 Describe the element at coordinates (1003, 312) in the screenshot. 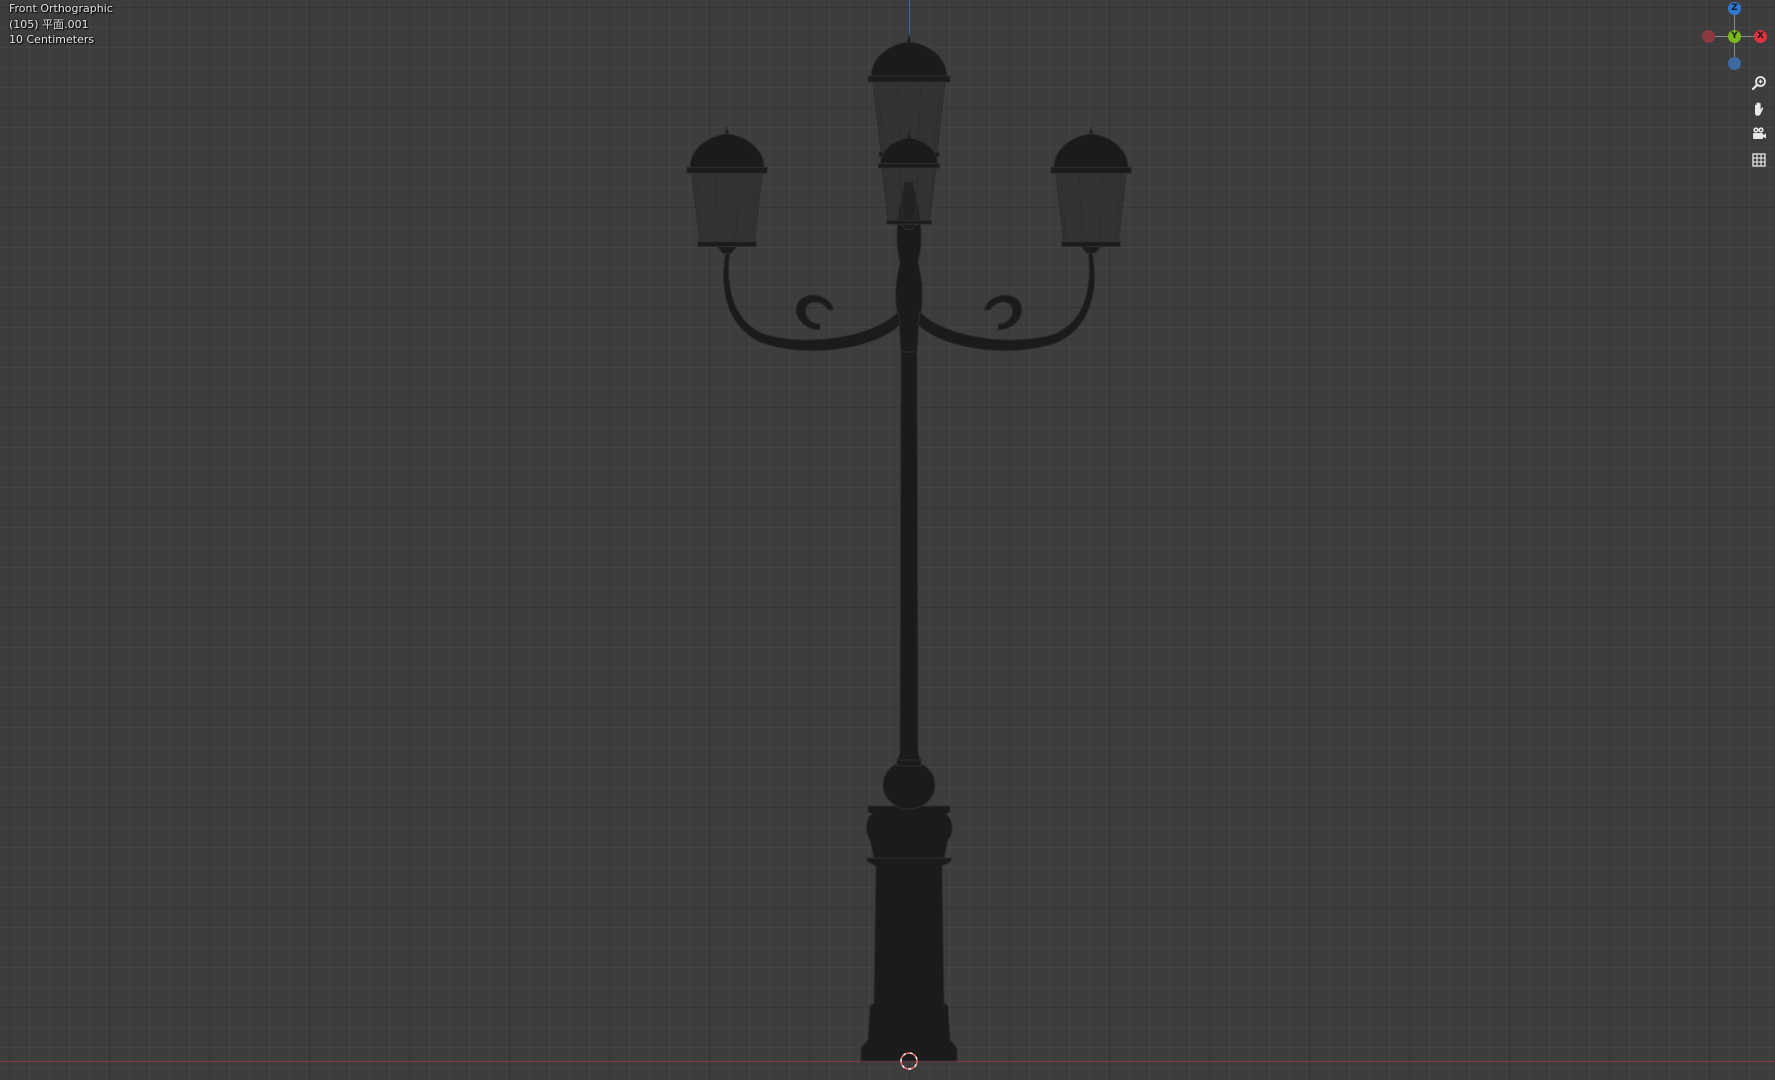

I see `lamp-right-scroll` at that location.